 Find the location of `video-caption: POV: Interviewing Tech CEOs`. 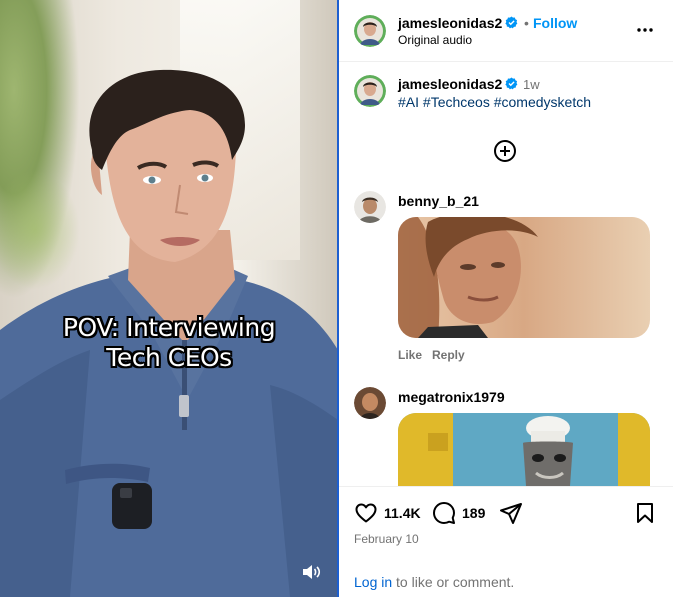

video-caption: POV: Interviewing Tech CEOs is located at coordinates (169, 343).